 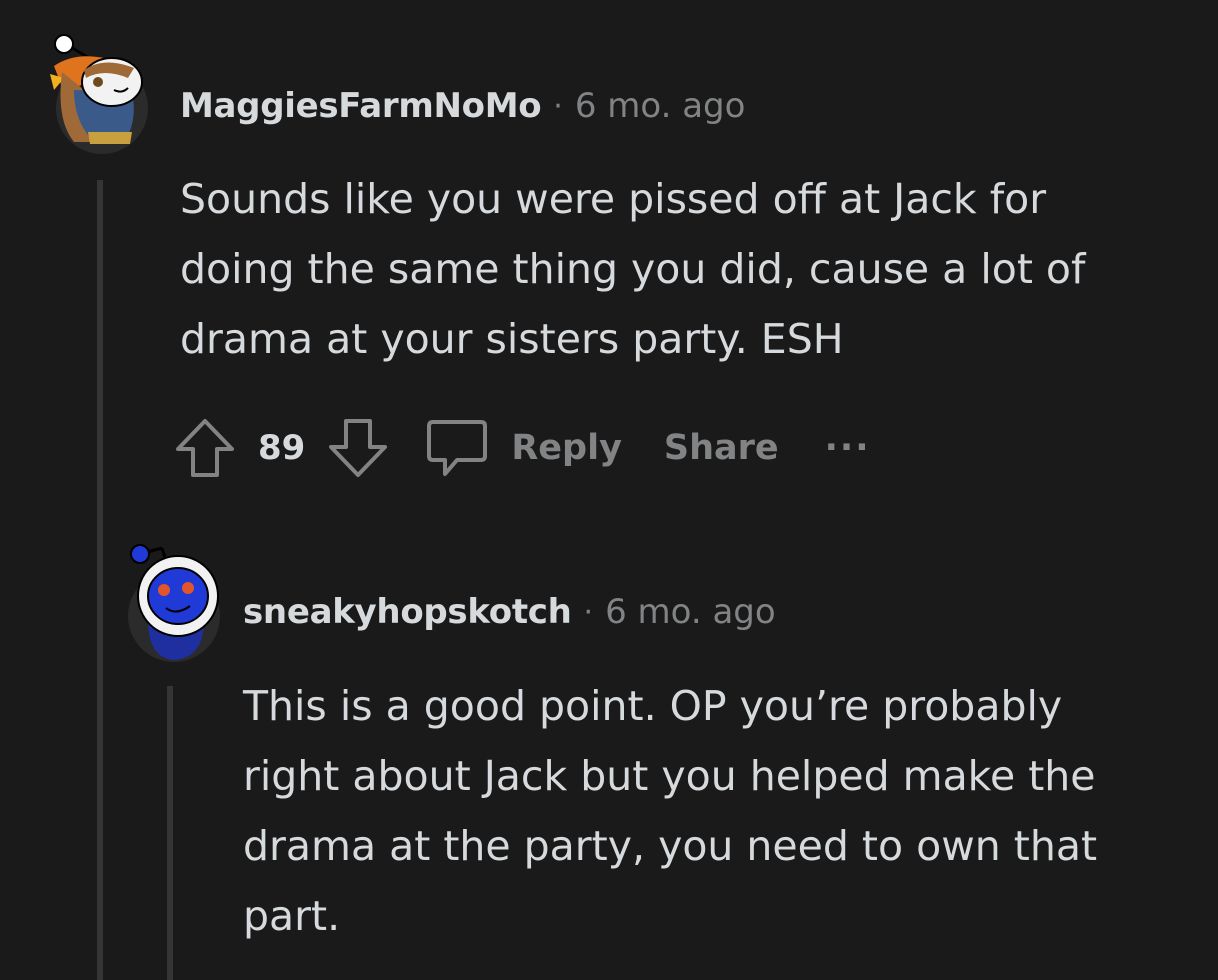 I want to click on vote-count: 89, so click(x=282, y=448).